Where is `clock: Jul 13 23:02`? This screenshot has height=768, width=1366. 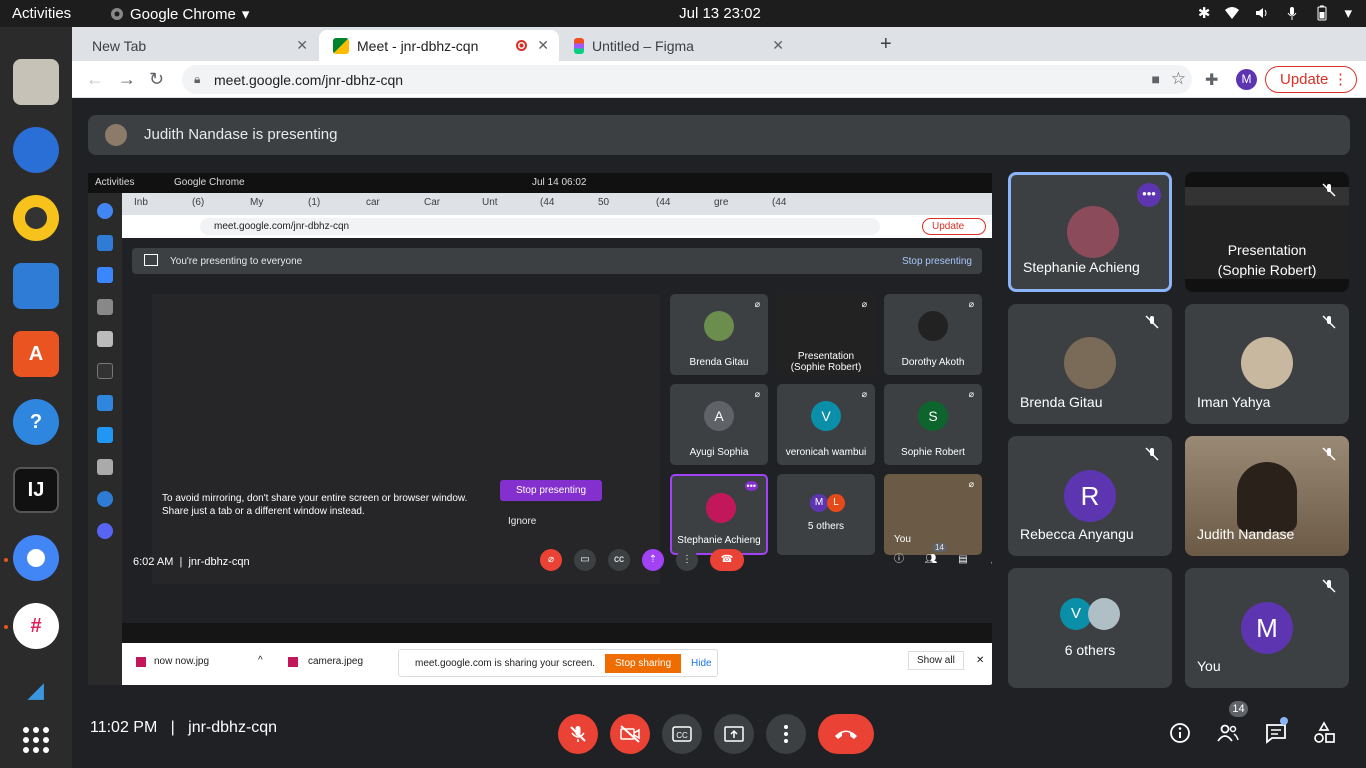 clock: Jul 13 23:02 is located at coordinates (720, 13).